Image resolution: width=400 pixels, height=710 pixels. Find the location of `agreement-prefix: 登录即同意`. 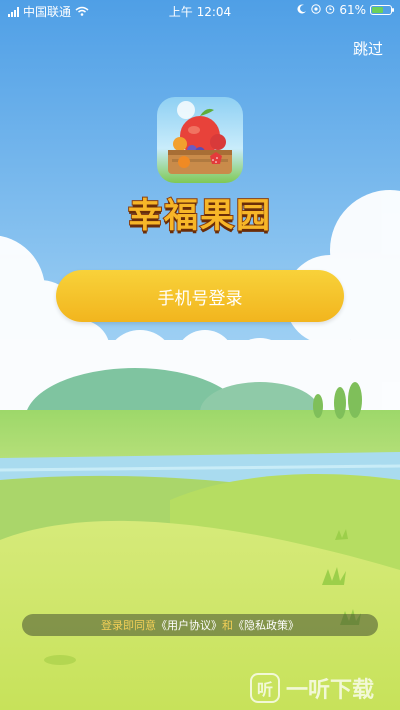

agreement-prefix: 登录即同意 is located at coordinates (128, 625).